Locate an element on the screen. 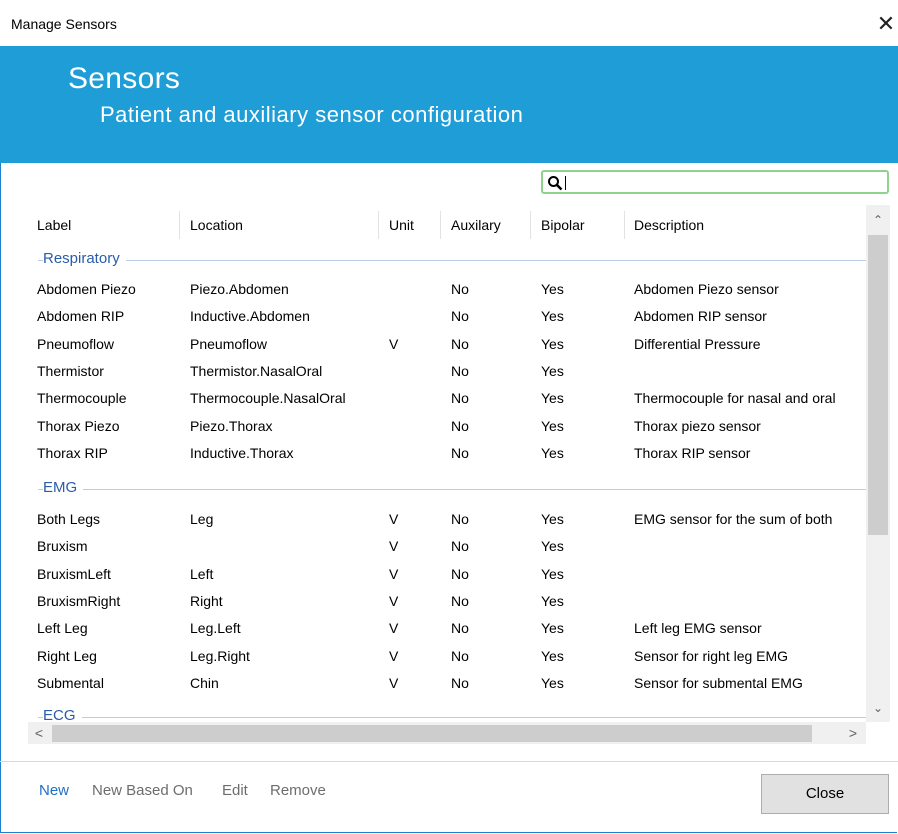 The width and height of the screenshot is (898, 834). new-link: New is located at coordinates (54, 790).